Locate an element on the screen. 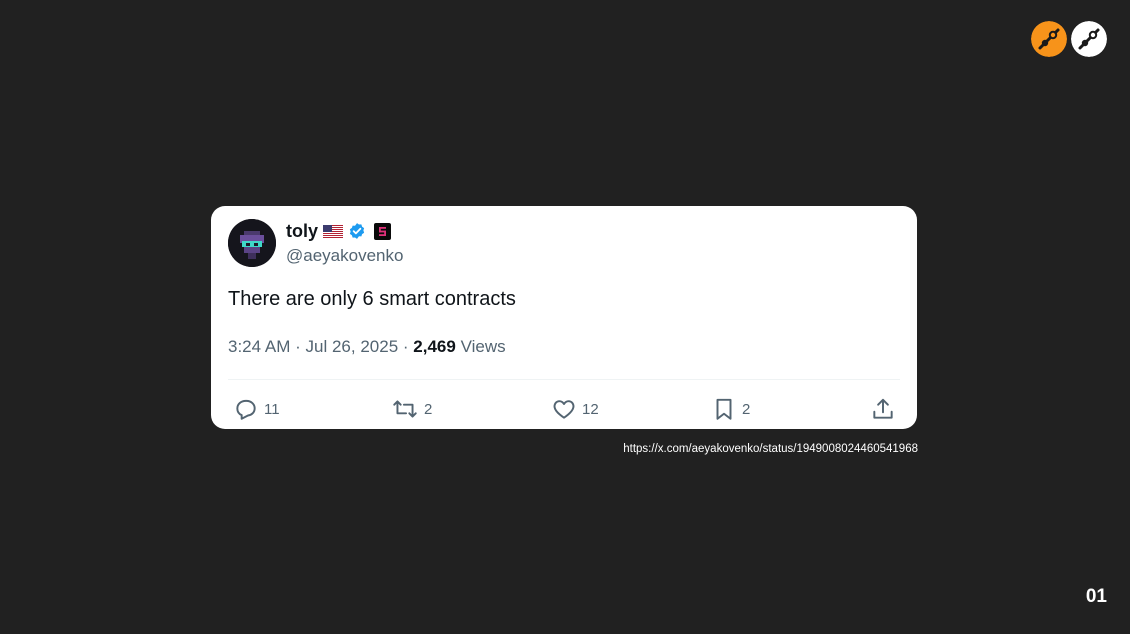  divider is located at coordinates (564, 379).